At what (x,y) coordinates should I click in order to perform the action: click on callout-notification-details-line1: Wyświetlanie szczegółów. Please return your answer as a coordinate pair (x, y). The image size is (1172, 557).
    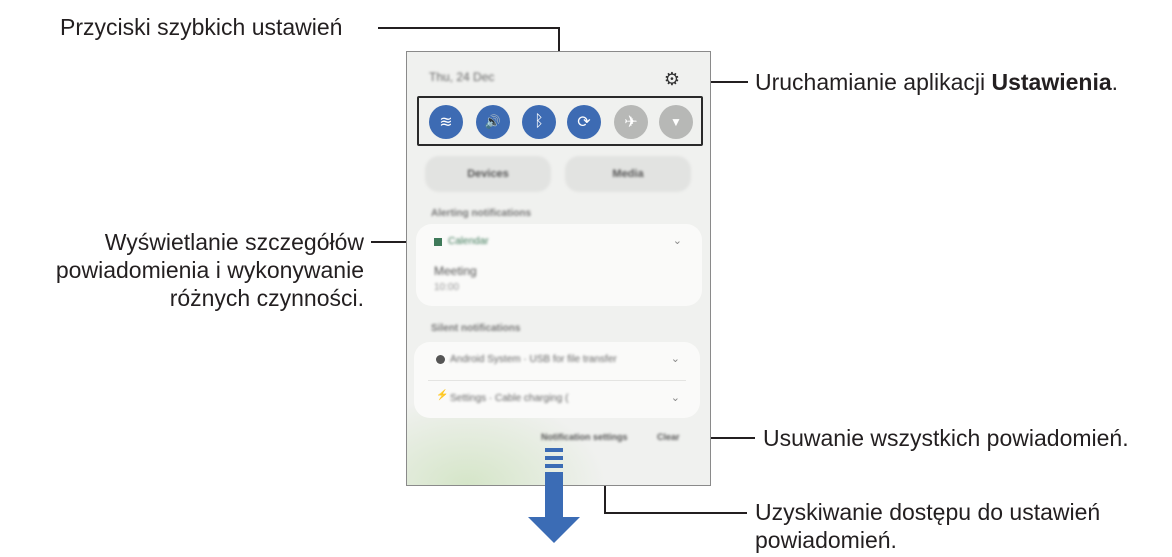
    Looking at the image, I should click on (234, 242).